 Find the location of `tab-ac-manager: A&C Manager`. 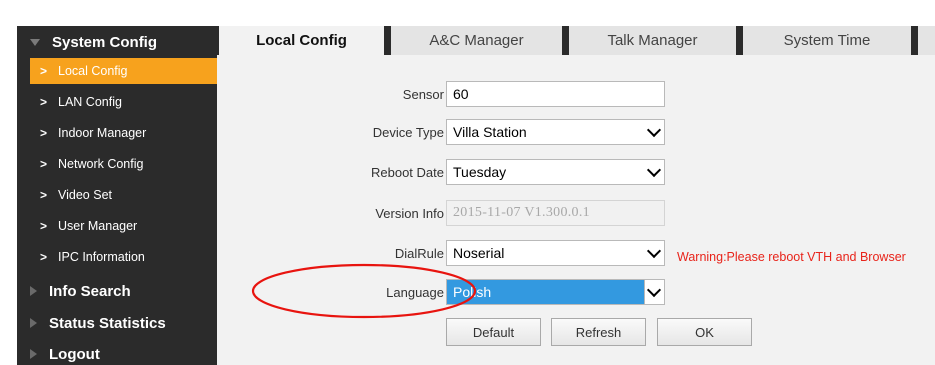

tab-ac-manager: A&C Manager is located at coordinates (476, 40).